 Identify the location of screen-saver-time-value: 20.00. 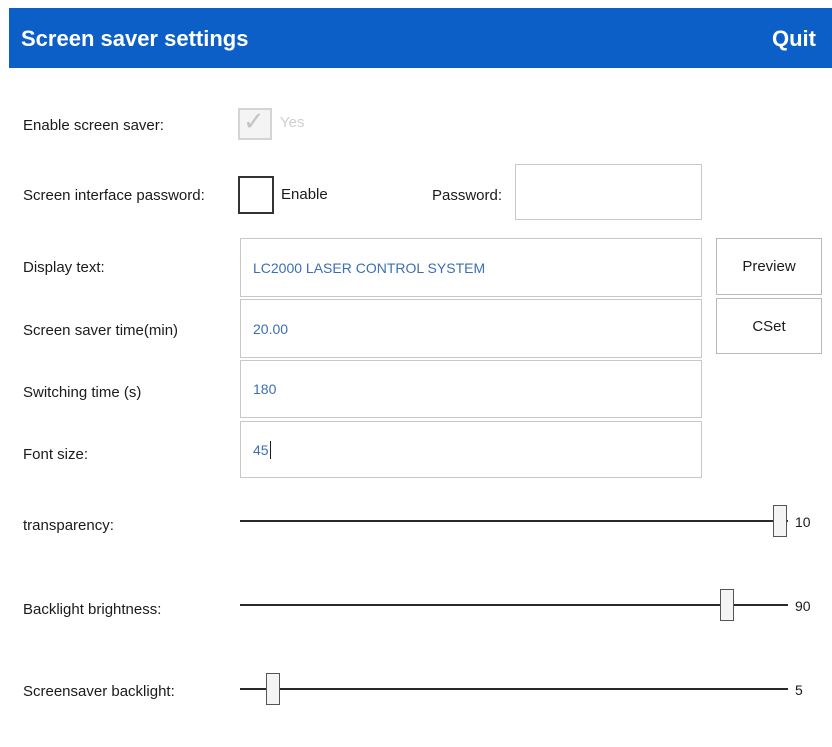
(271, 328).